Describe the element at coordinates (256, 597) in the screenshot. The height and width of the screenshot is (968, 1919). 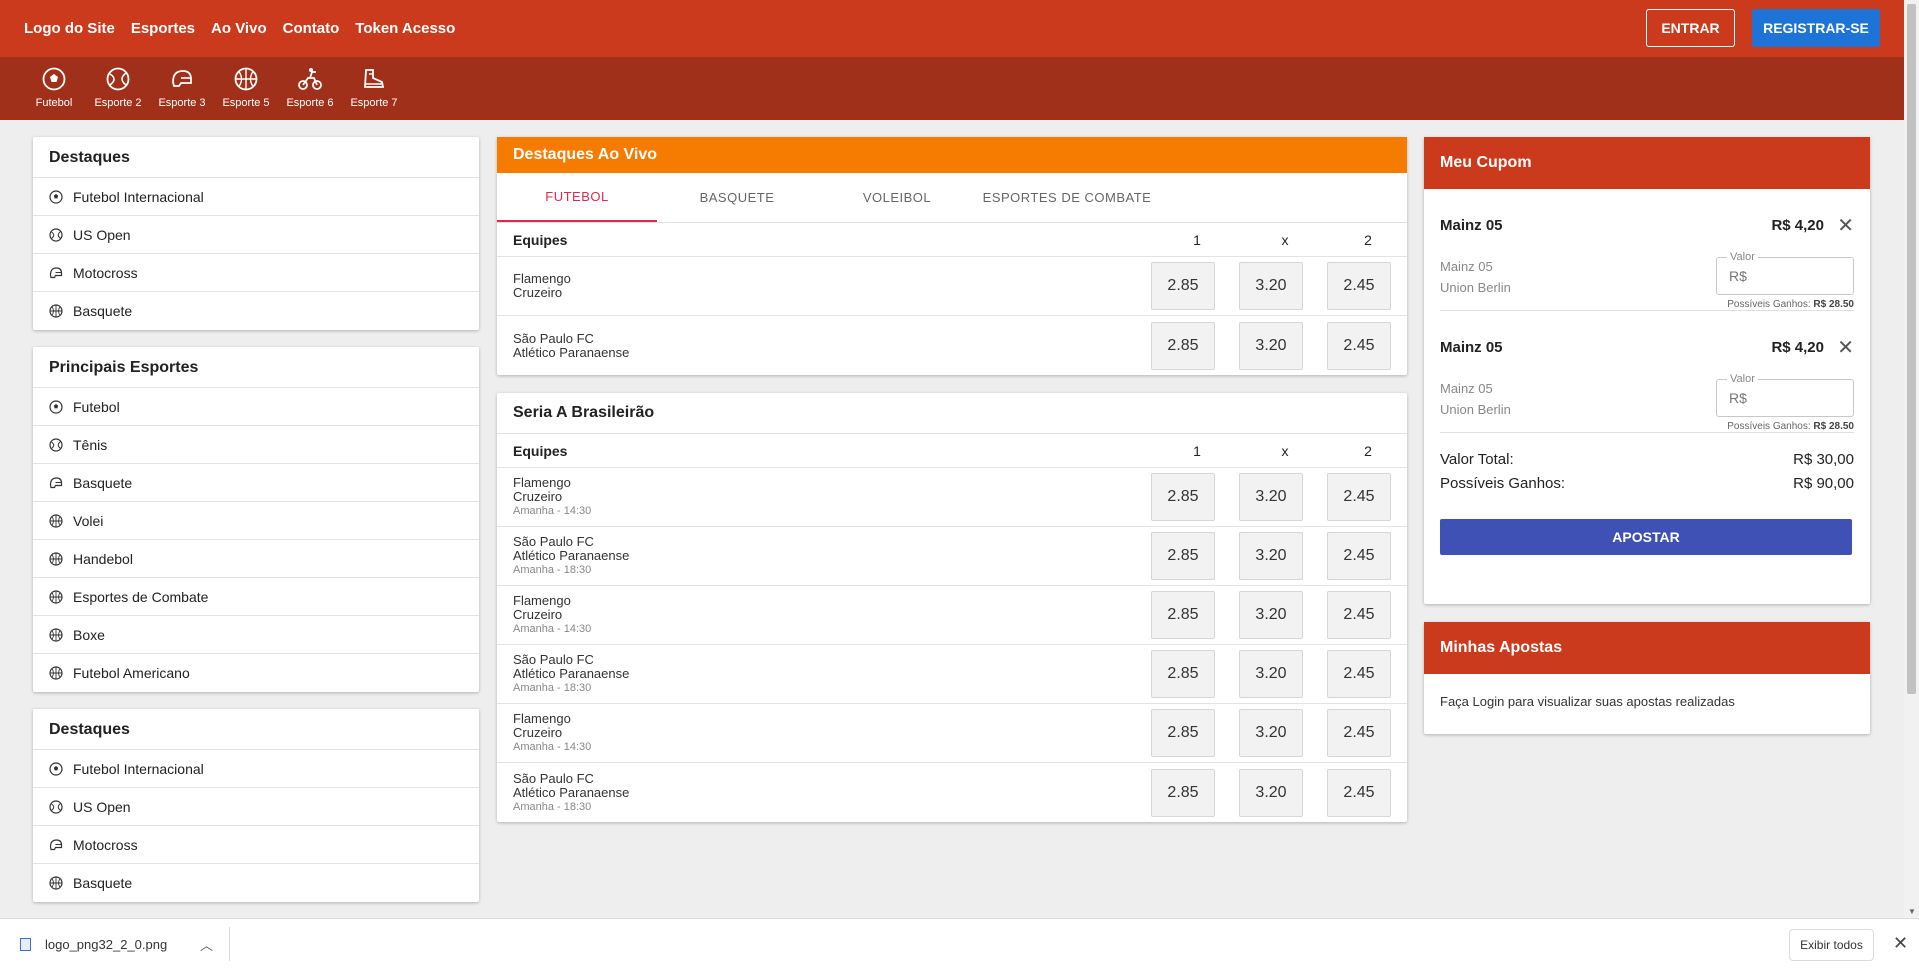
I see `sidebar-item-esportes-de-combate: Esportes de Combate` at that location.